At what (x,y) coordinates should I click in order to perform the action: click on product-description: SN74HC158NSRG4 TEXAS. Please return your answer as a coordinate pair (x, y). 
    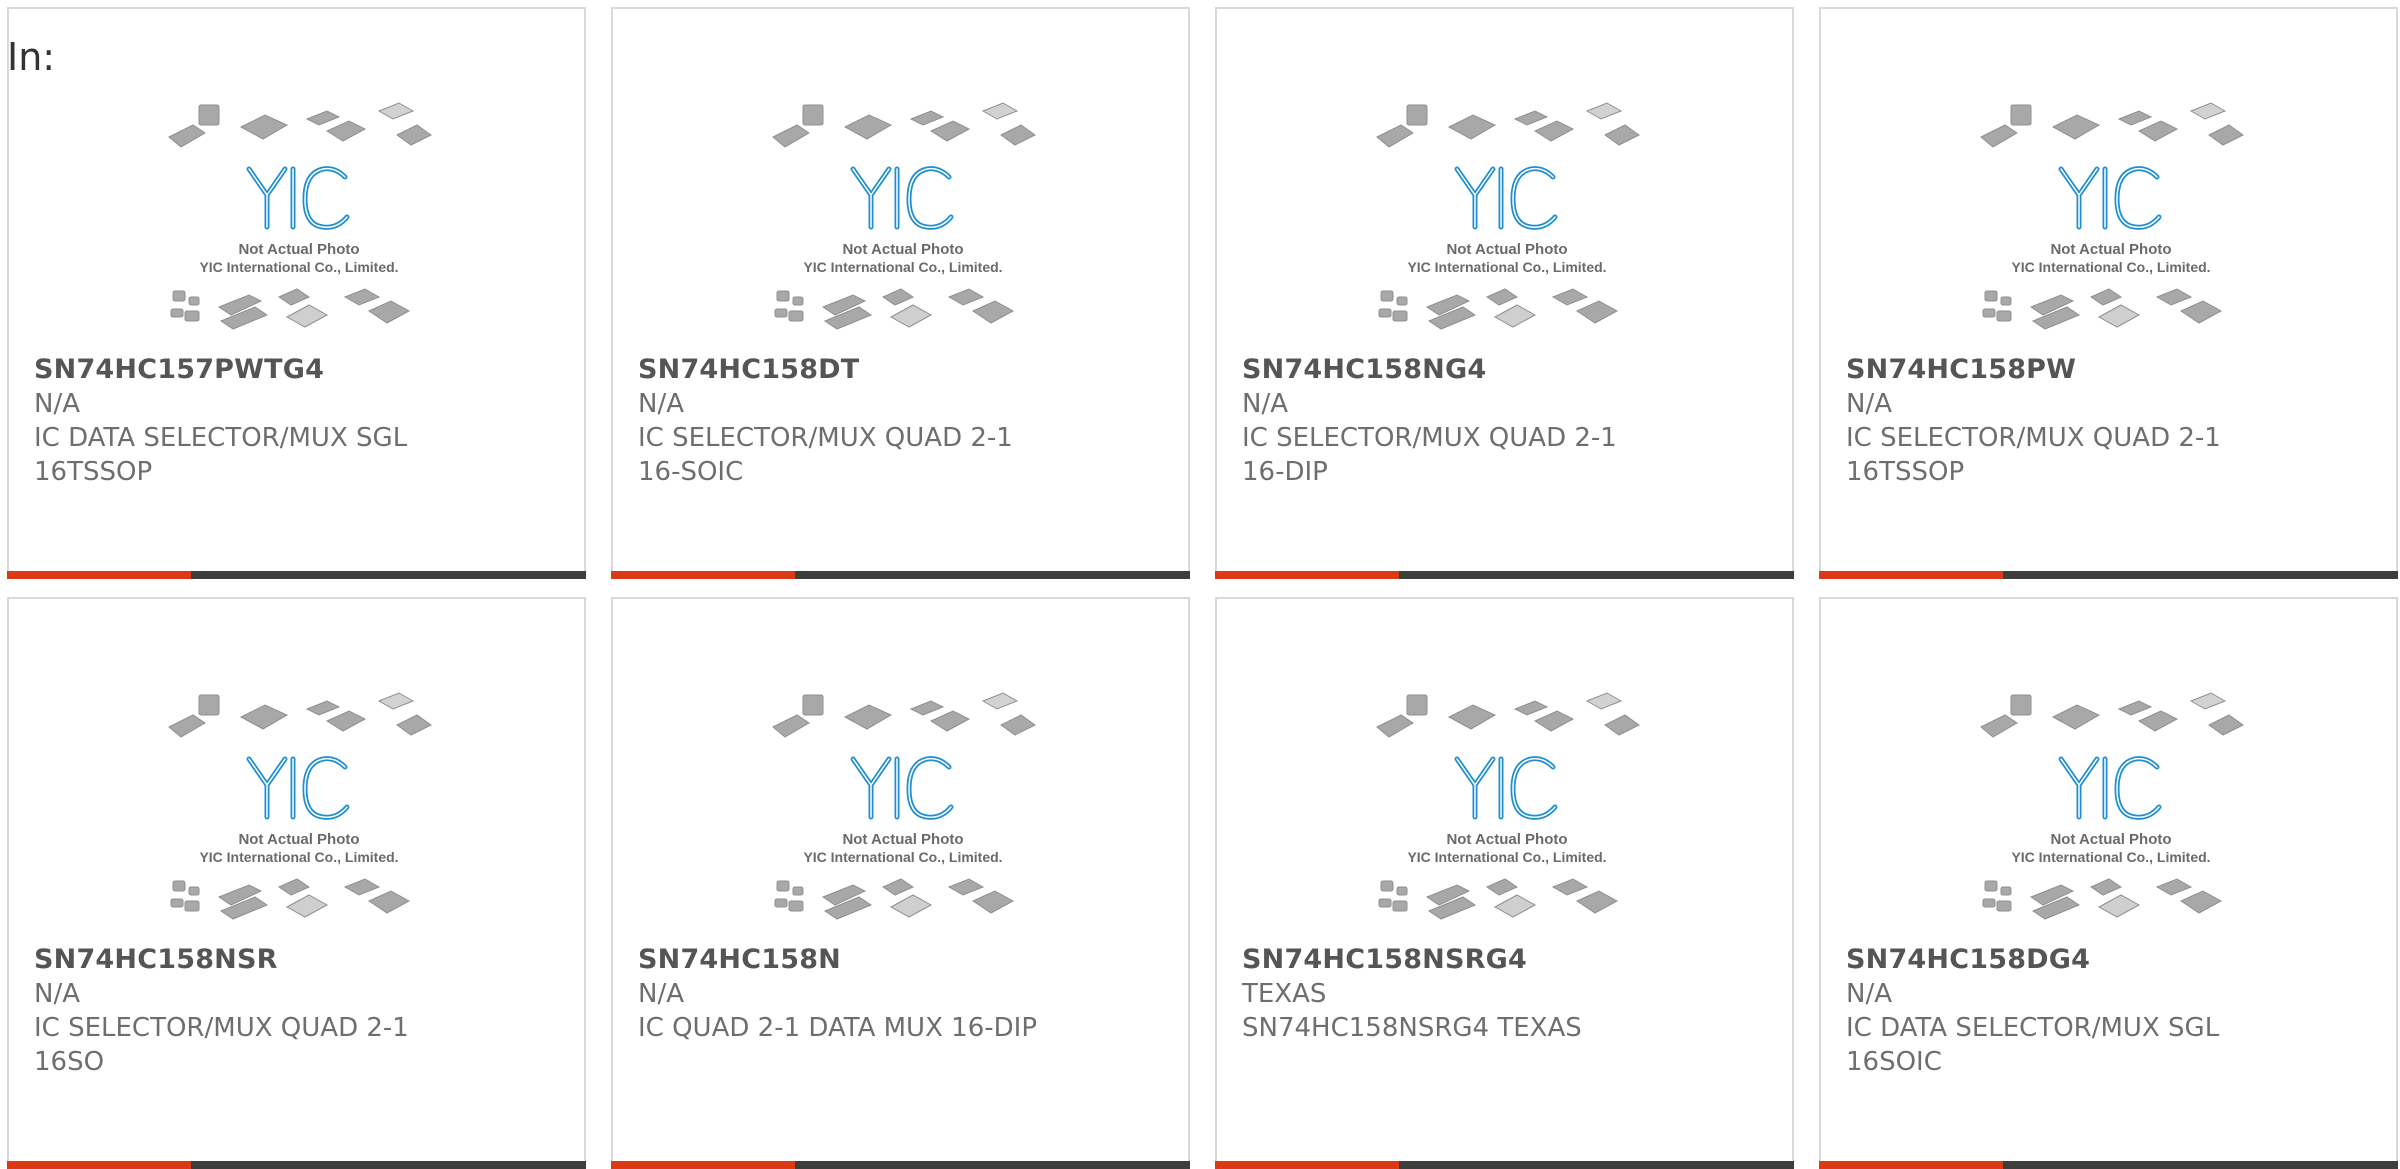
    Looking at the image, I should click on (1412, 1028).